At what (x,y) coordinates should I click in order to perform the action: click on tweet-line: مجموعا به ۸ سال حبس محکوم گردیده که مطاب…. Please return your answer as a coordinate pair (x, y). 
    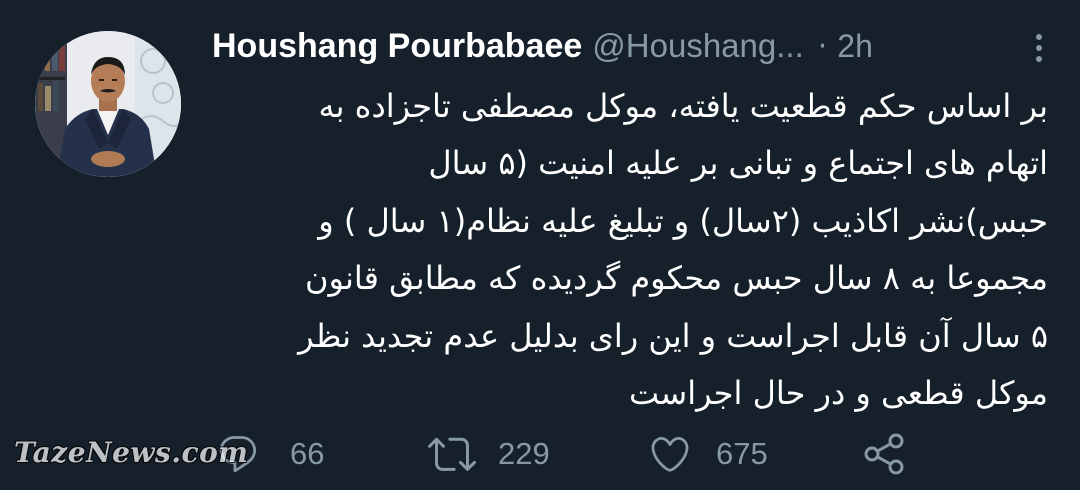
    Looking at the image, I should click on (676, 278).